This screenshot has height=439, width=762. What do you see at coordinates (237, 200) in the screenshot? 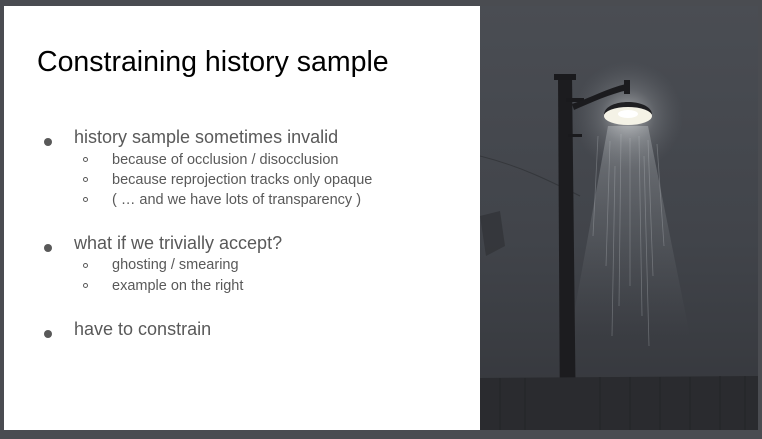
I see `sub-bullet-item: ( … and we have lots of transparency )` at bounding box center [237, 200].